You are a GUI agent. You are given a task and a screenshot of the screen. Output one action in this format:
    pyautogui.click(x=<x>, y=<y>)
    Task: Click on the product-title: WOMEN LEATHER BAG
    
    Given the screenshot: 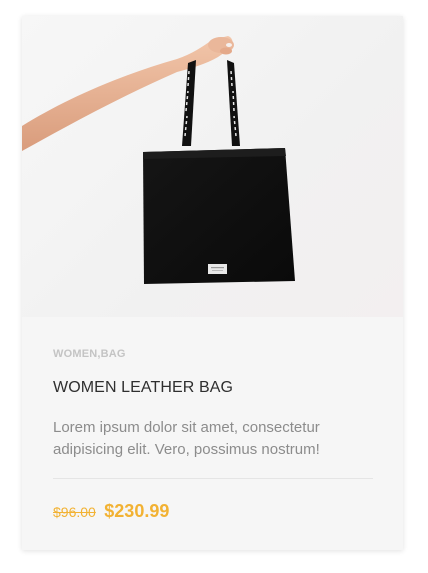 What is the action you would take?
    pyautogui.click(x=143, y=388)
    